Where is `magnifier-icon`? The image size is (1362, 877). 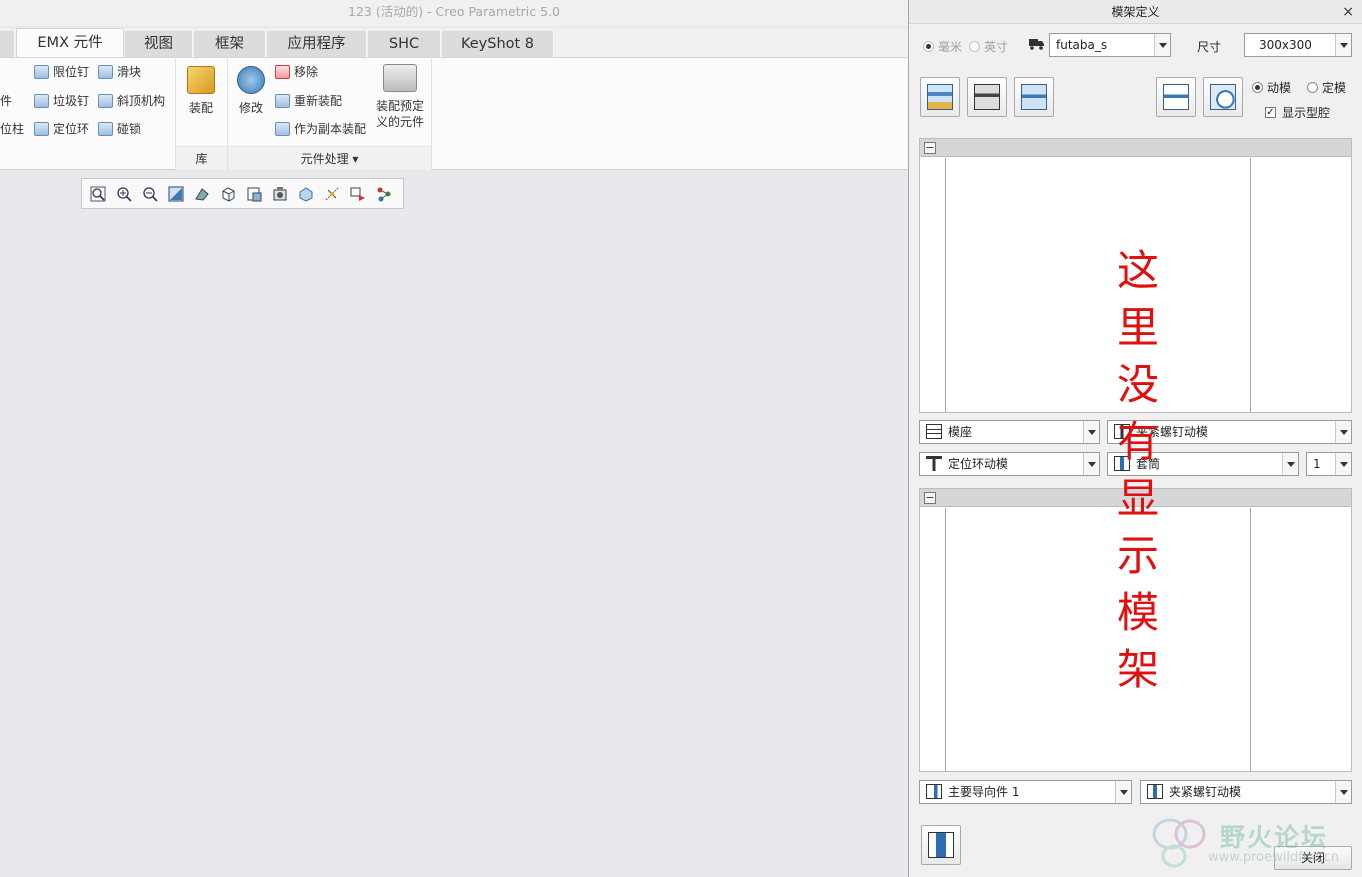 magnifier-icon is located at coordinates (1223, 97).